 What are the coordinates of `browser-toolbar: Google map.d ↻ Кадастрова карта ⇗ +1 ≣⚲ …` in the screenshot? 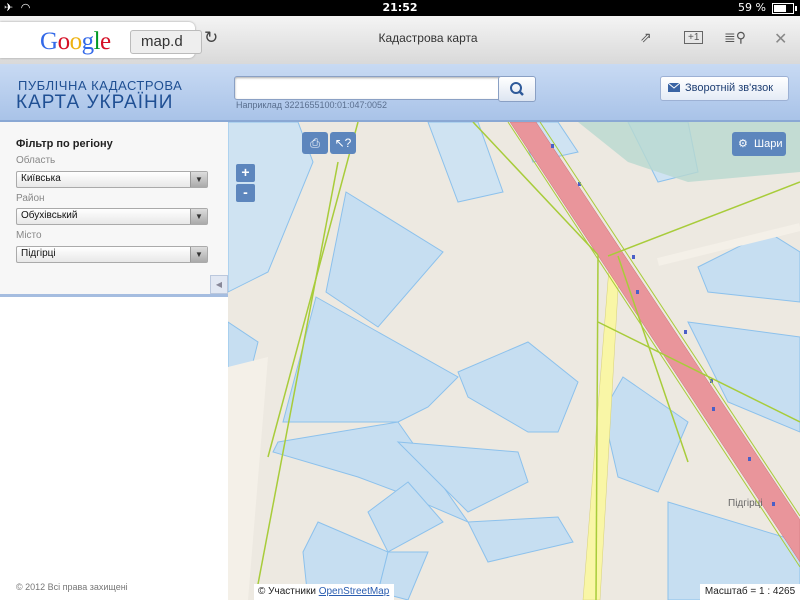 It's located at (400, 40).